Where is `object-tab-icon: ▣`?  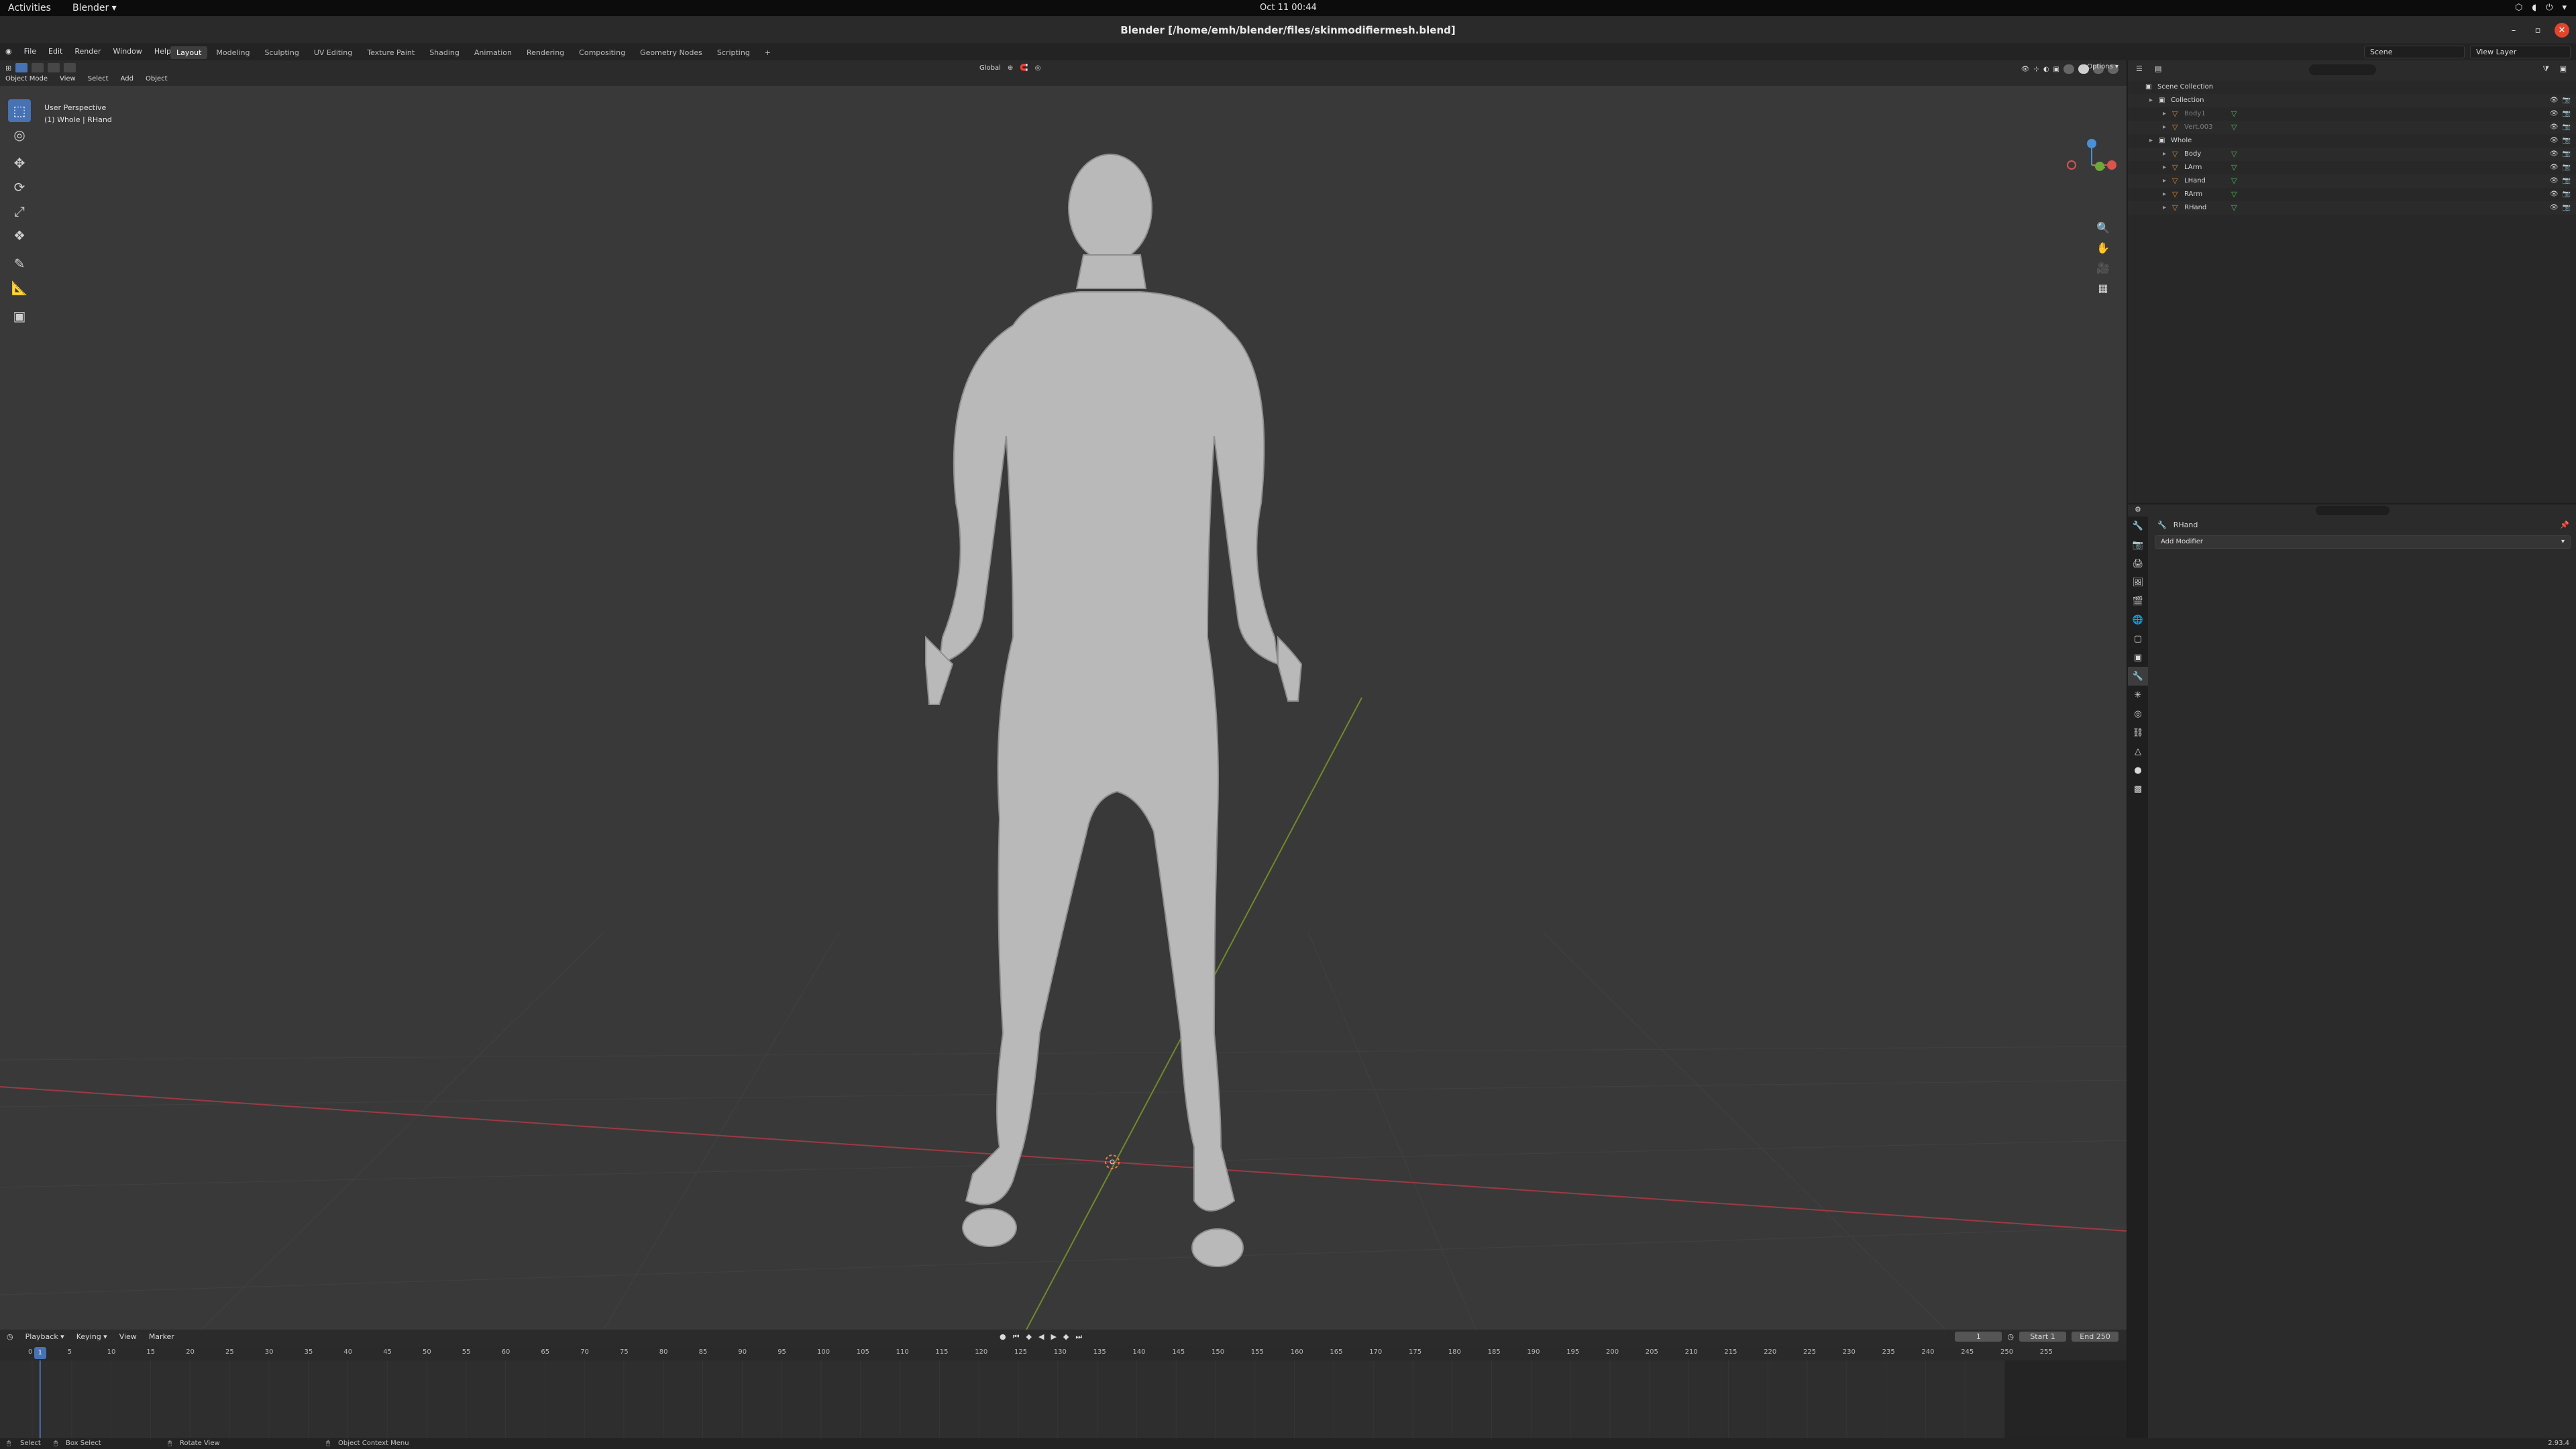
object-tab-icon: ▣ is located at coordinates (2138, 657).